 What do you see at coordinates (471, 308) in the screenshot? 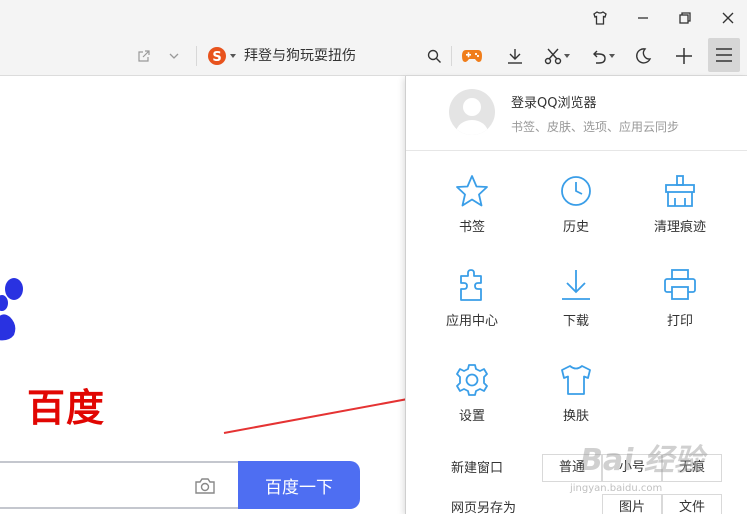
I see `menu-item-app-center: 应用中心` at bounding box center [471, 308].